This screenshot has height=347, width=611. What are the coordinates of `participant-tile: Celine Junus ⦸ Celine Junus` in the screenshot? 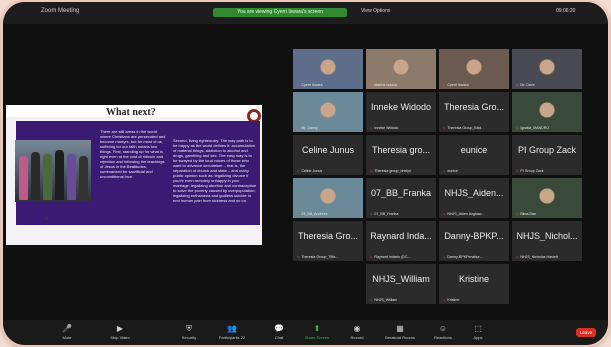 It's located at (328, 155).